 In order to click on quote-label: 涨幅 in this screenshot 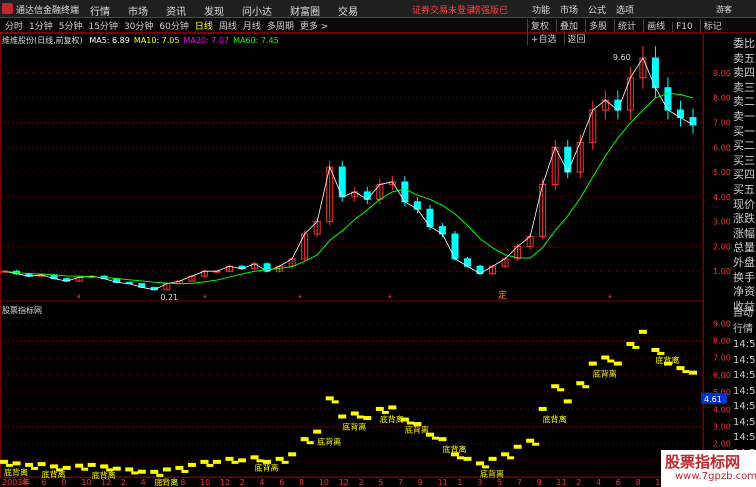, I will do `click(744, 233)`.